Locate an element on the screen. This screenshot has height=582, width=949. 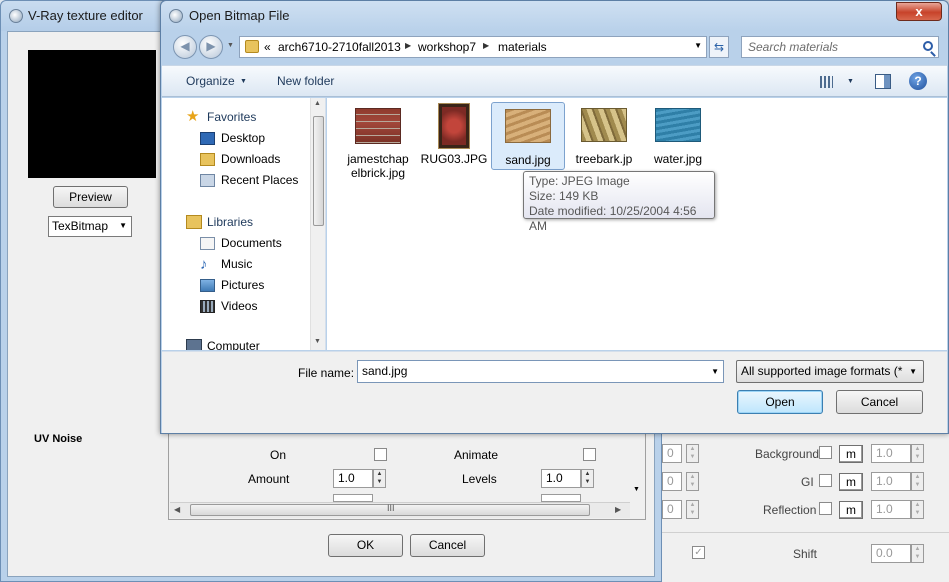
reflection-value: 1.0 is located at coordinates (891, 509).